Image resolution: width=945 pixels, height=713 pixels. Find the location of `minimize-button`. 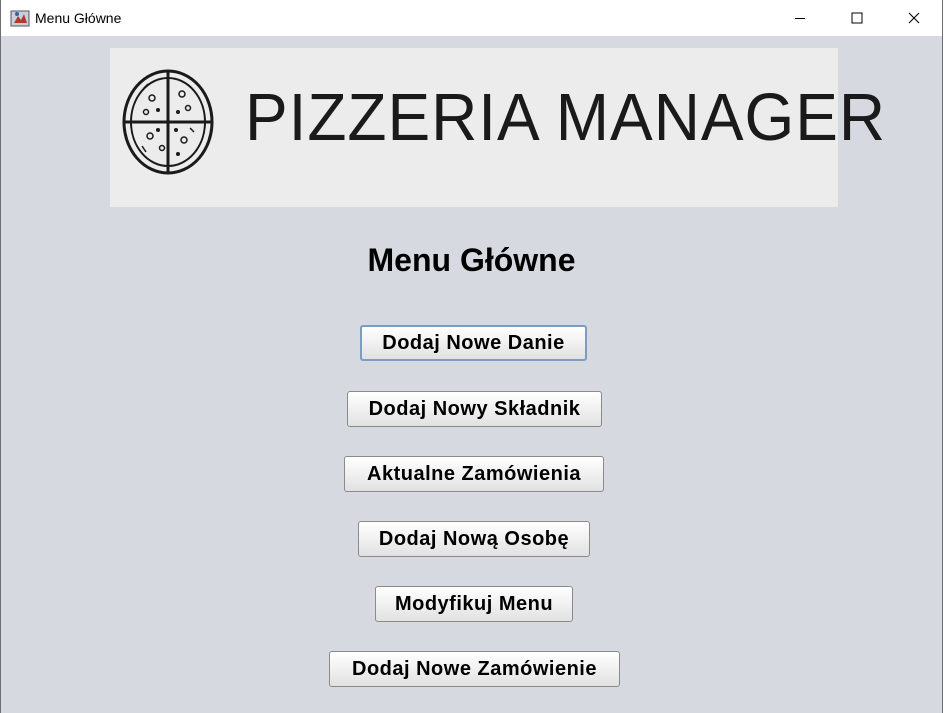

minimize-button is located at coordinates (799, 18).